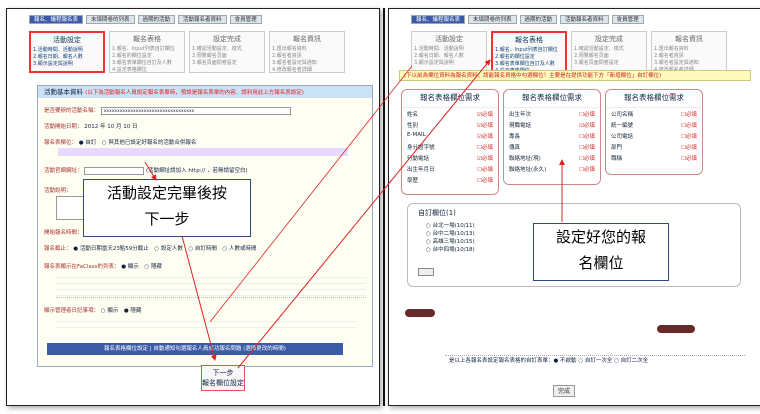 Image resolution: width=760 pixels, height=414 pixels. I want to click on open-time-row: 開始報名時間：, so click(63, 232).